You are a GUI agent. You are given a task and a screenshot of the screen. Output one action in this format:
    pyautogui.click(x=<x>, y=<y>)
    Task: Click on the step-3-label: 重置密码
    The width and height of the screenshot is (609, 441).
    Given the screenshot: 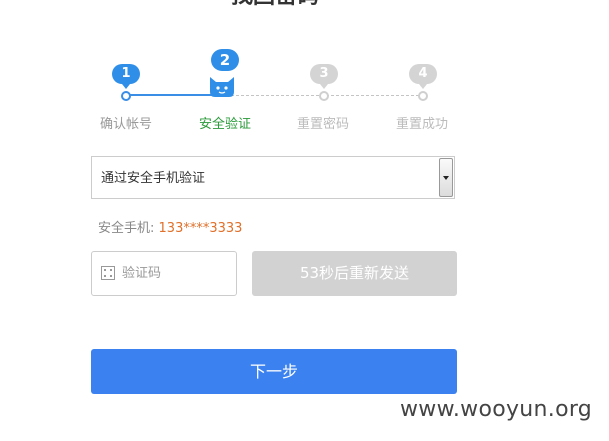 What is the action you would take?
    pyautogui.click(x=322, y=124)
    